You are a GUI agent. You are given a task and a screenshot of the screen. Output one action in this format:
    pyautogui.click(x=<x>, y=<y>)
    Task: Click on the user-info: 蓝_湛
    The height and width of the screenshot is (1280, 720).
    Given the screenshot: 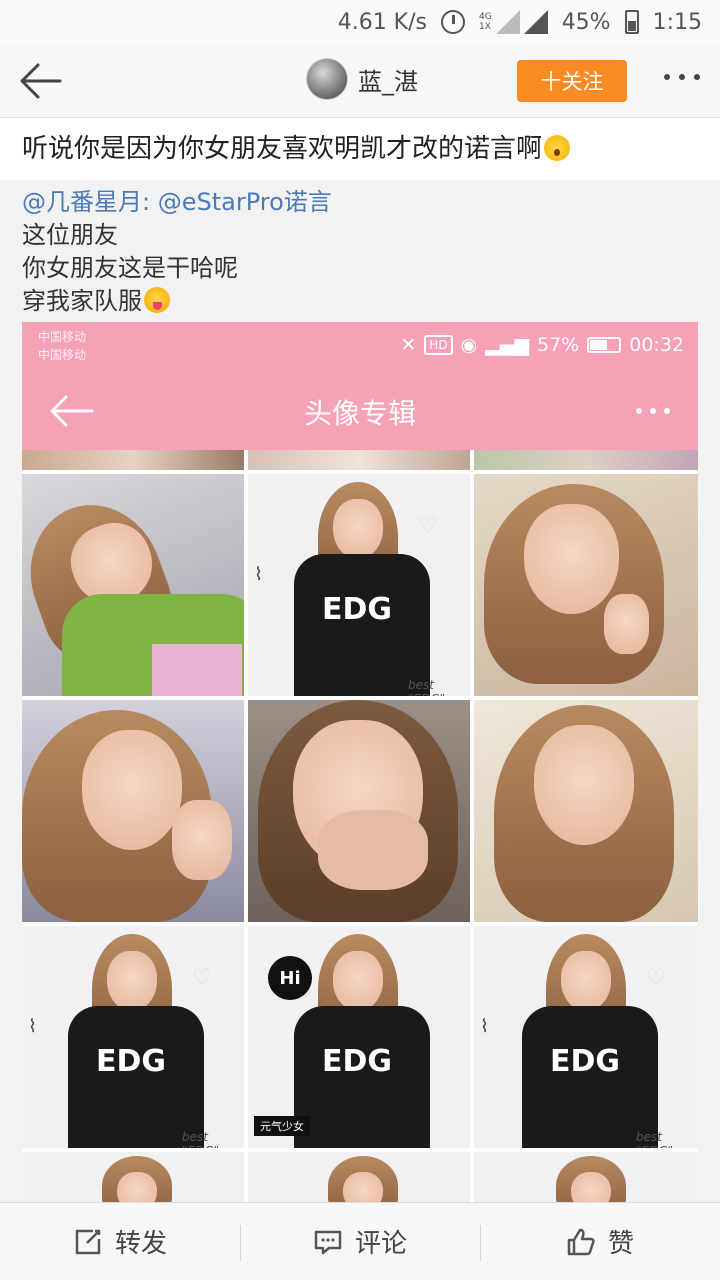 What is the action you would take?
    pyautogui.click(x=362, y=79)
    